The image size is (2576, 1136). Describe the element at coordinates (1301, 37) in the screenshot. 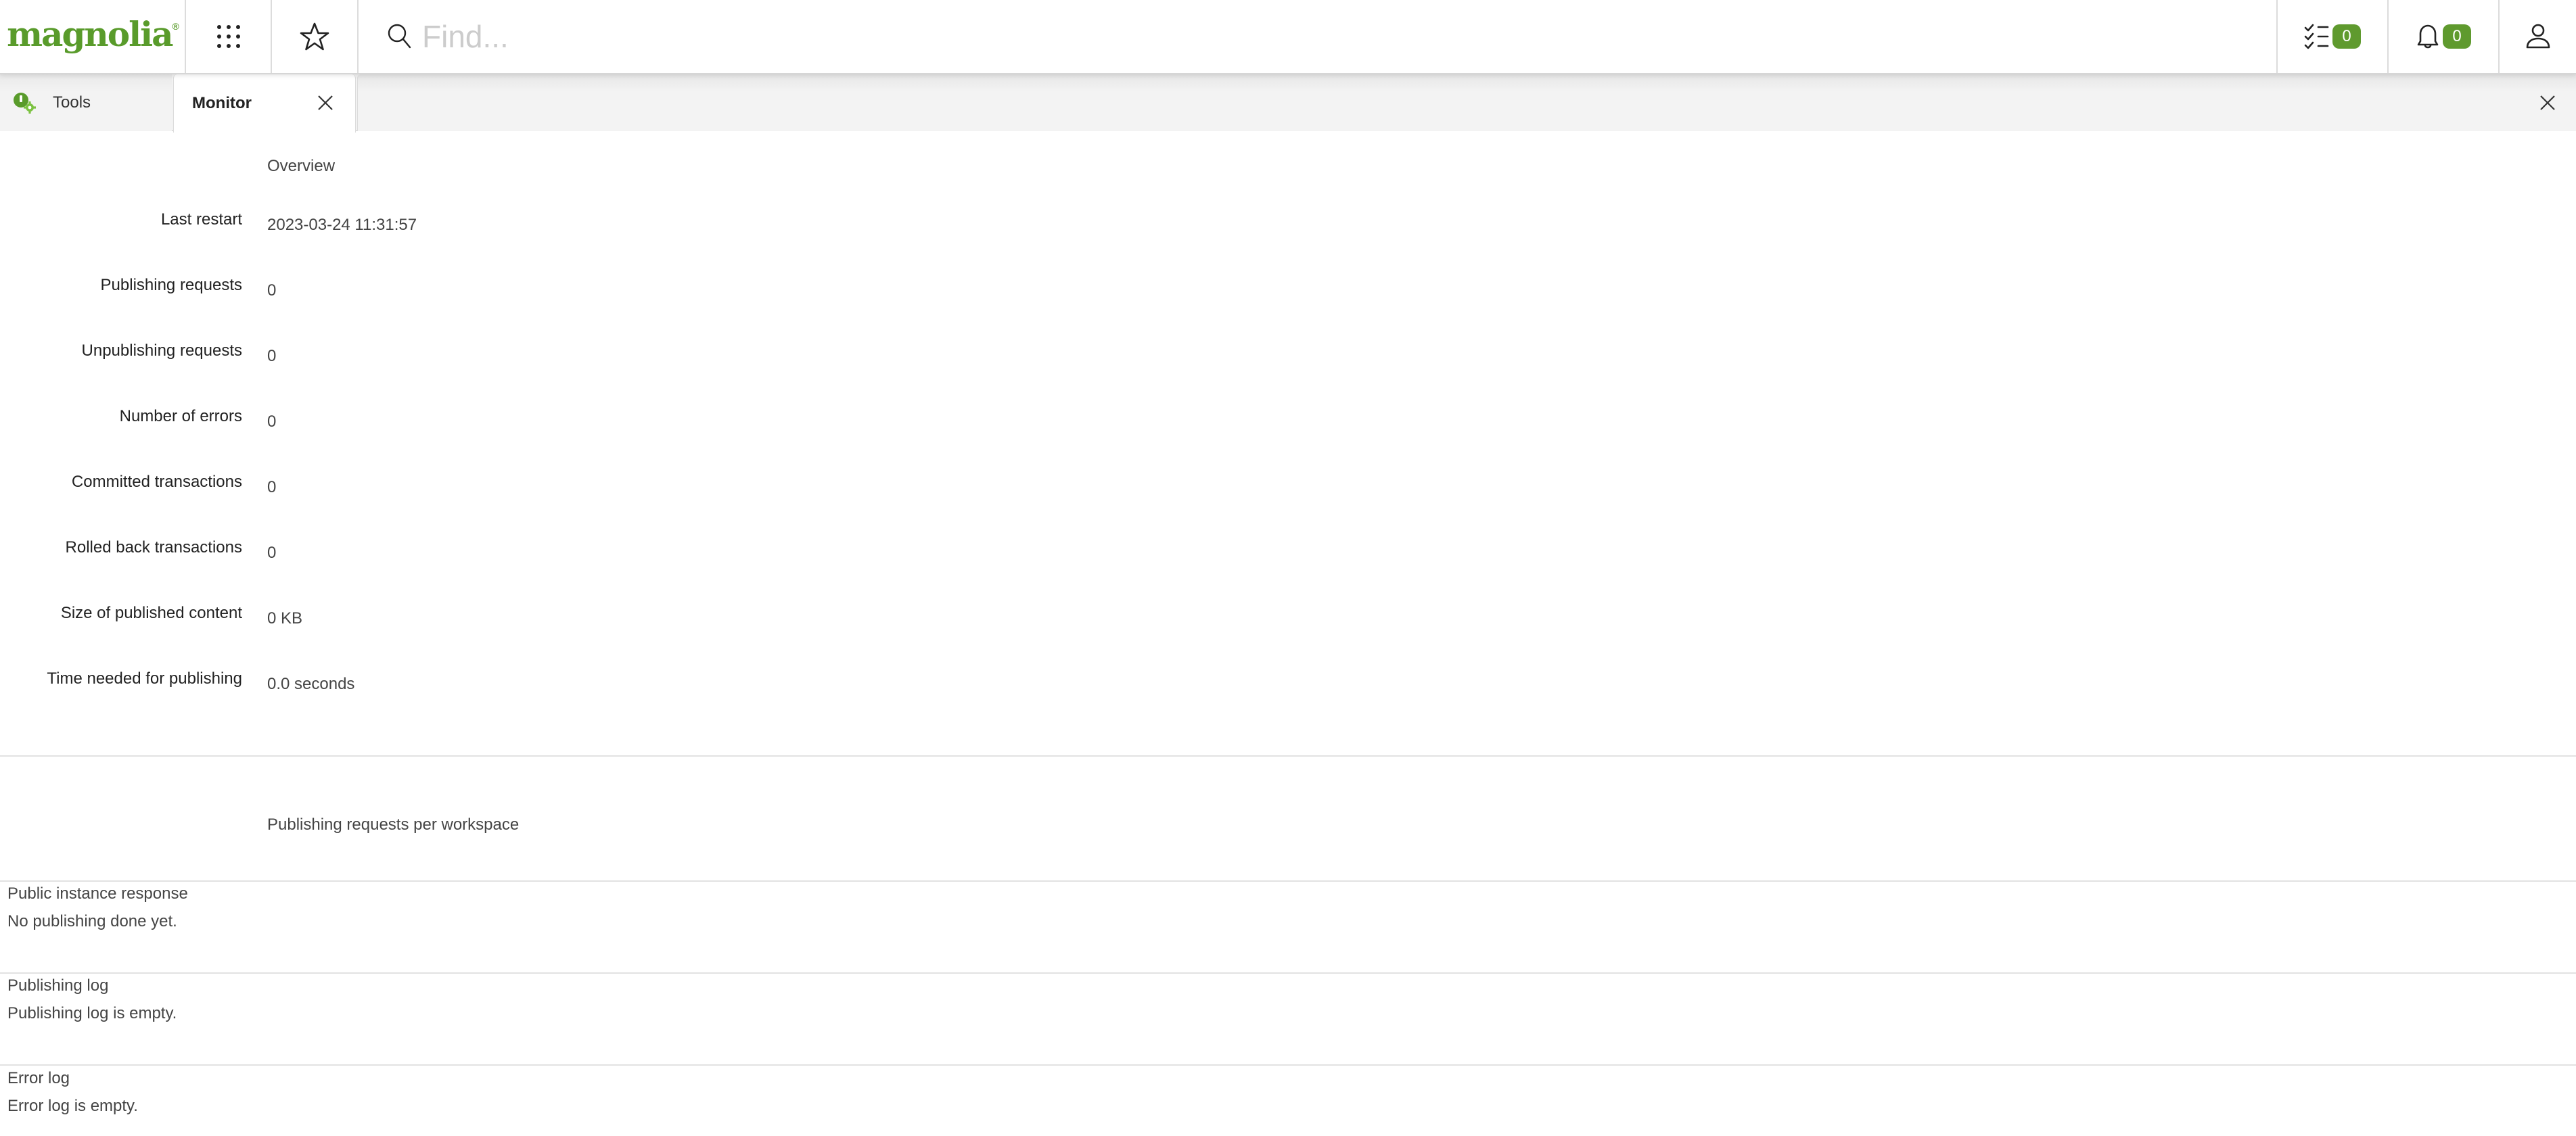

I see `search-input` at that location.